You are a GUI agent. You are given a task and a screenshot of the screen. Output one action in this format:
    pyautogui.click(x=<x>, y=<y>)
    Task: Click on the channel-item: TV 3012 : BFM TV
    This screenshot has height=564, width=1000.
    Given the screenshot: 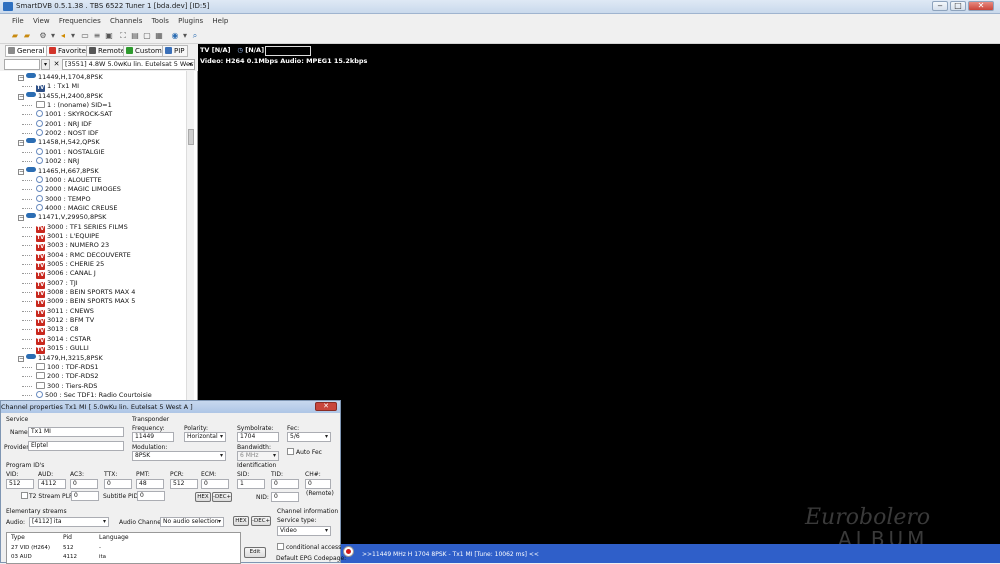 What is the action you would take?
    pyautogui.click(x=58, y=321)
    